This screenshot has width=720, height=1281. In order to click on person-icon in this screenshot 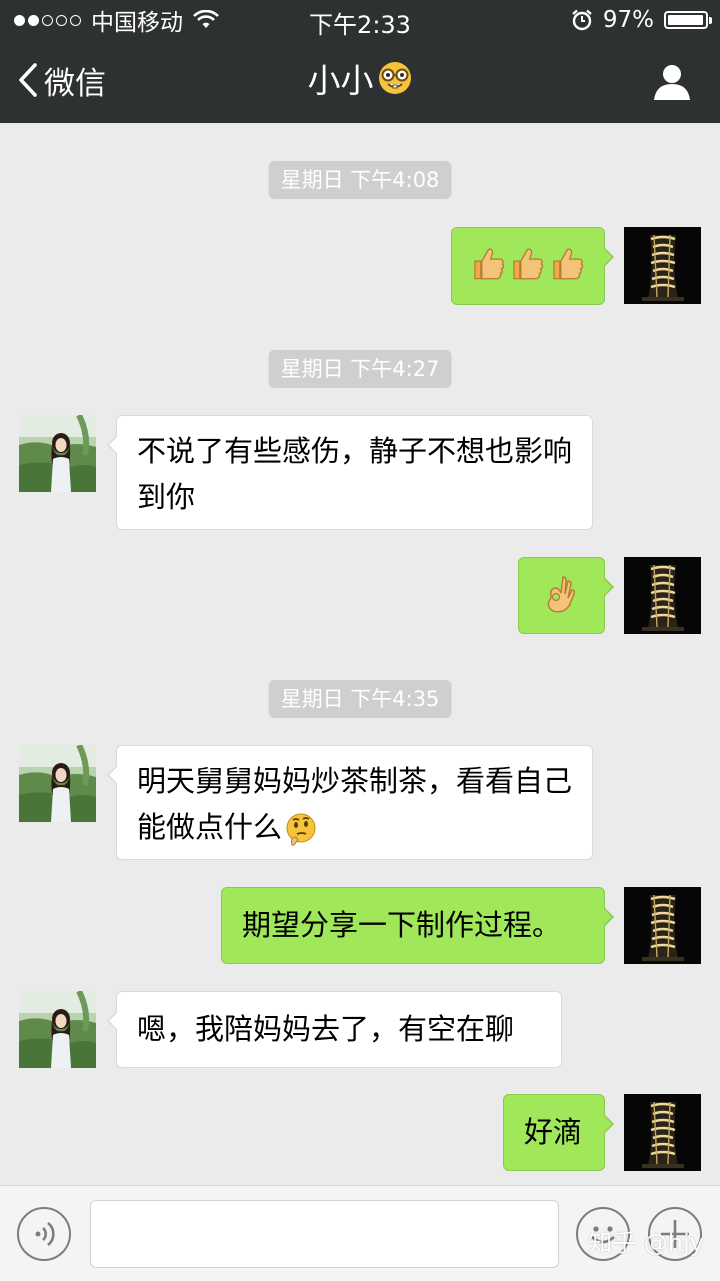, I will do `click(672, 82)`.